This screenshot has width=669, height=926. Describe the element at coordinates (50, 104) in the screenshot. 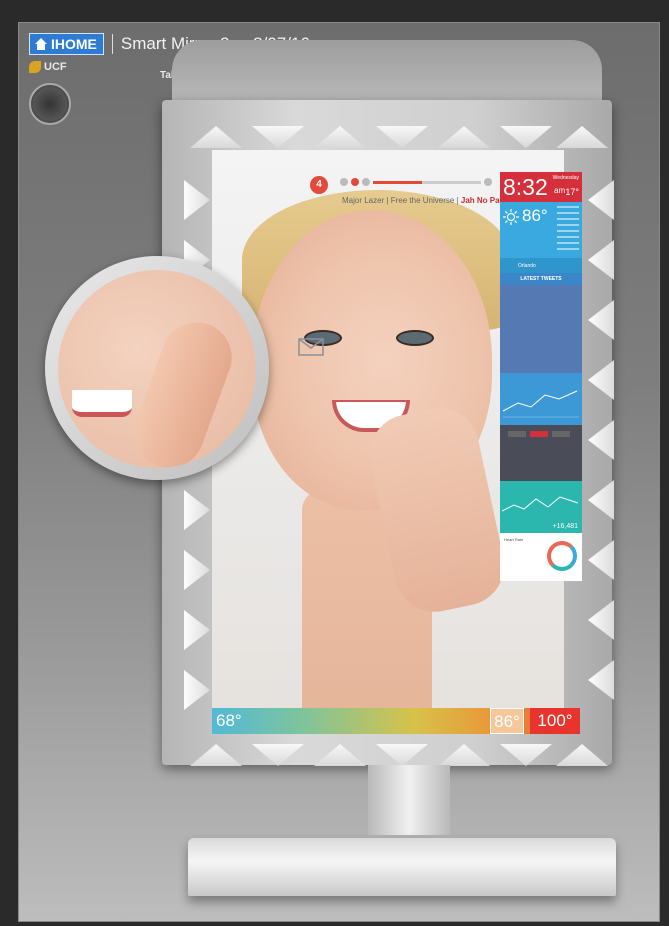

I see `university-seal` at that location.